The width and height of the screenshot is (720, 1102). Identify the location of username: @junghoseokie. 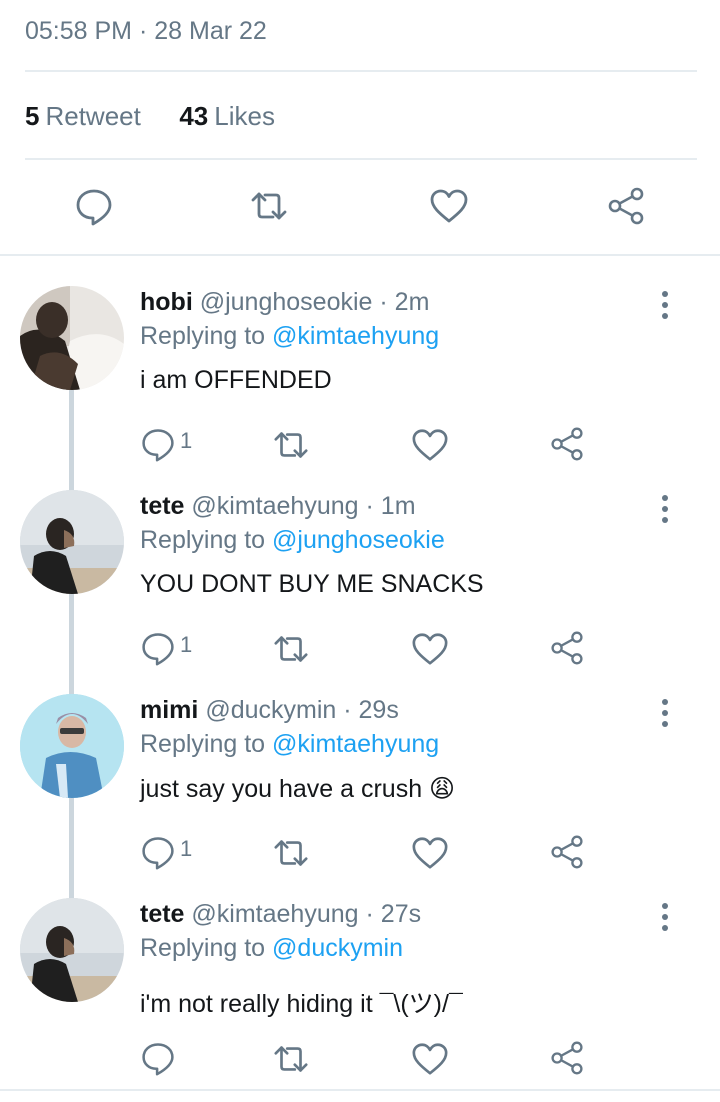
(286, 302).